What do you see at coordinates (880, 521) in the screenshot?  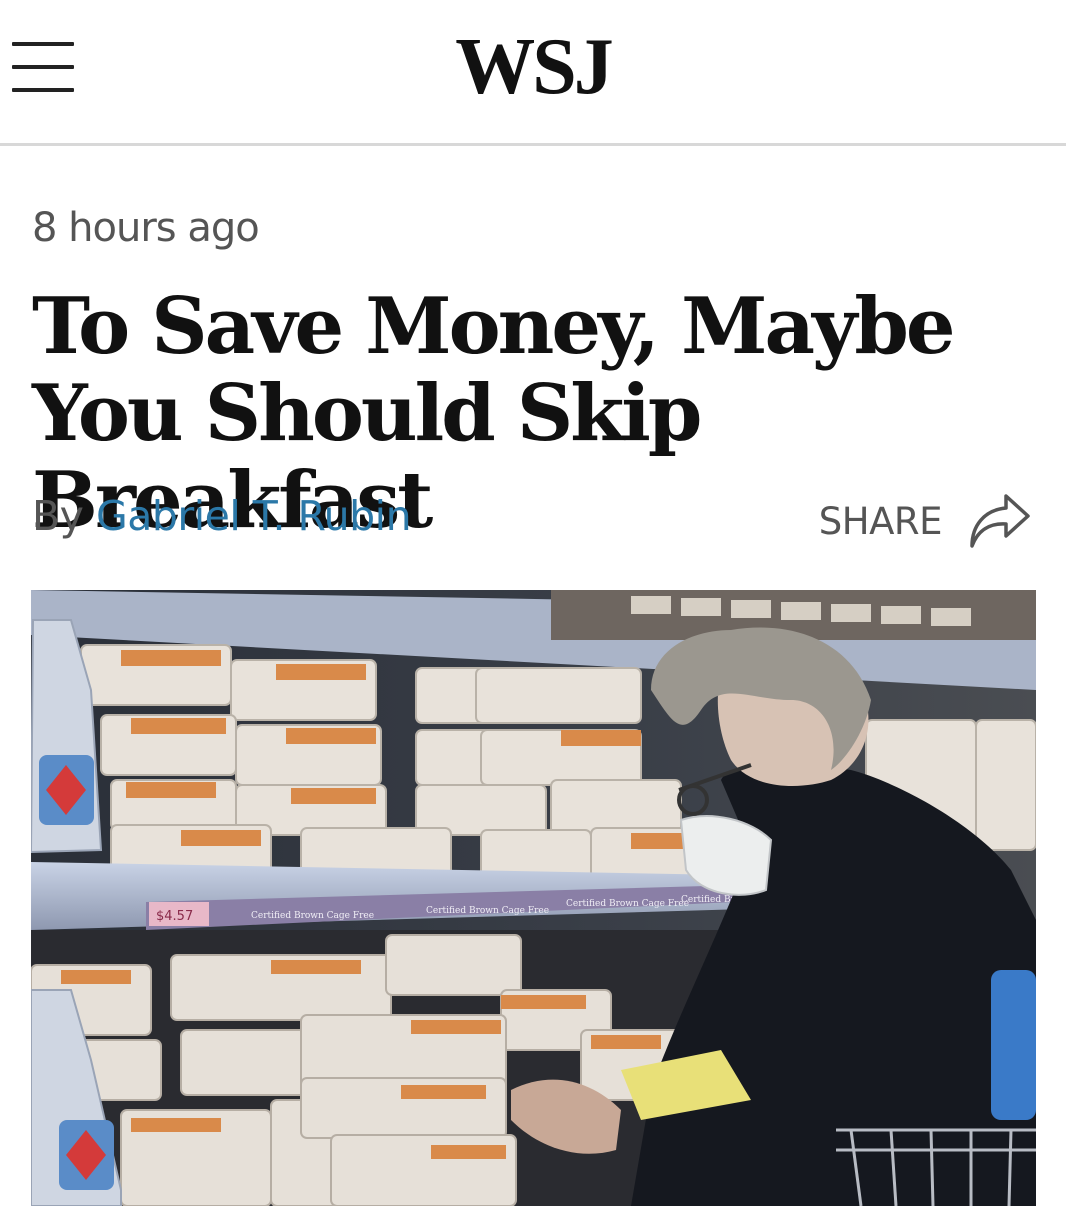 I see `share-label: SHARE` at bounding box center [880, 521].